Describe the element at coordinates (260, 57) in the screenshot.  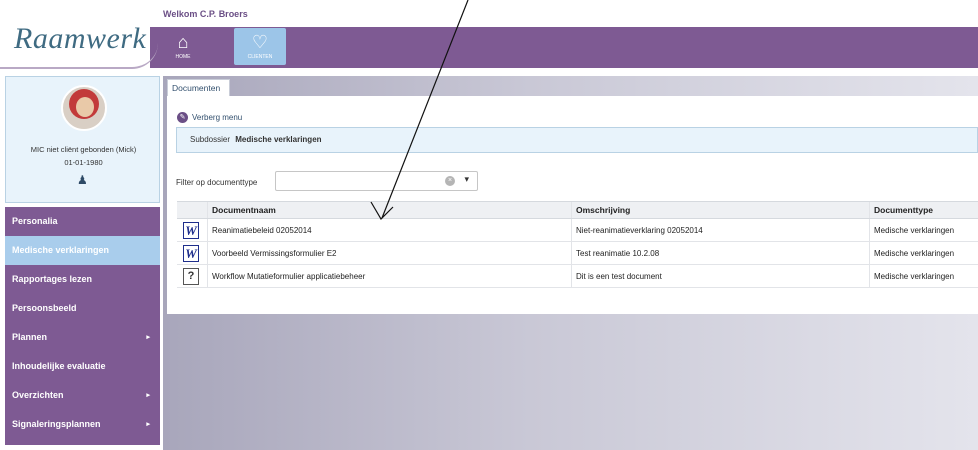
I see `nav-clients-label: CLIENTEN` at that location.